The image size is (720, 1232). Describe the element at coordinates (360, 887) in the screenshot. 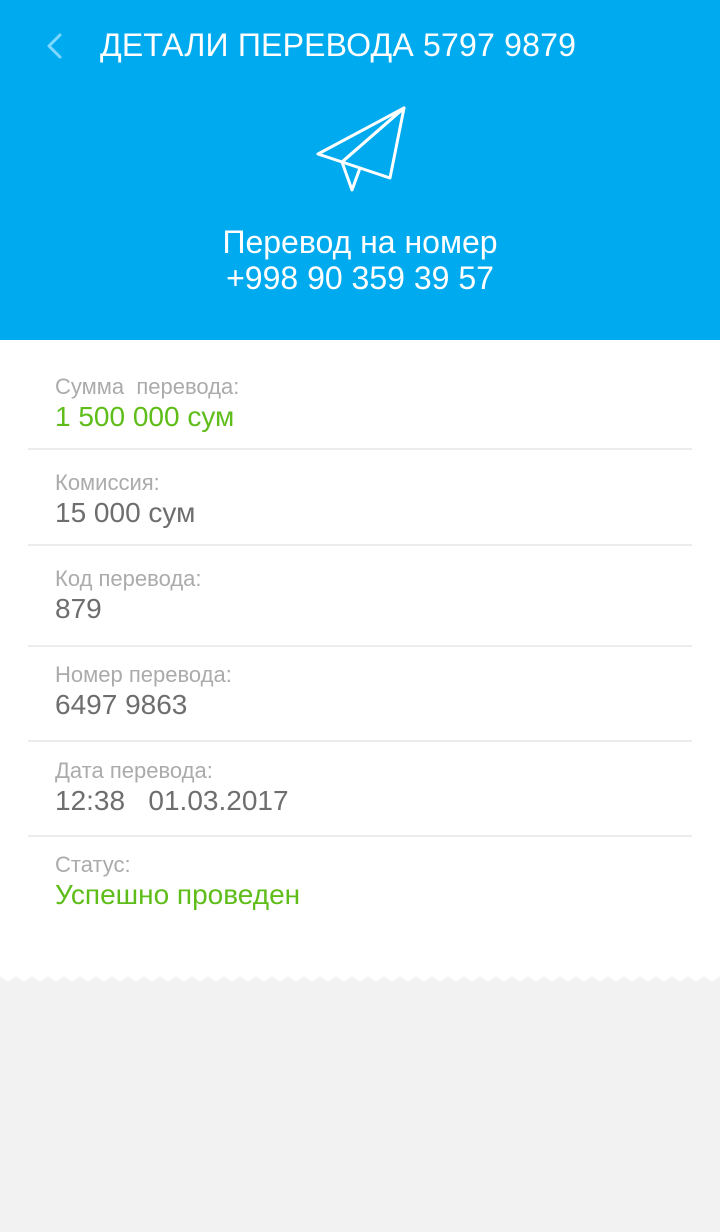

I see `detail-row-status: Статус: Успешно проведен` at that location.